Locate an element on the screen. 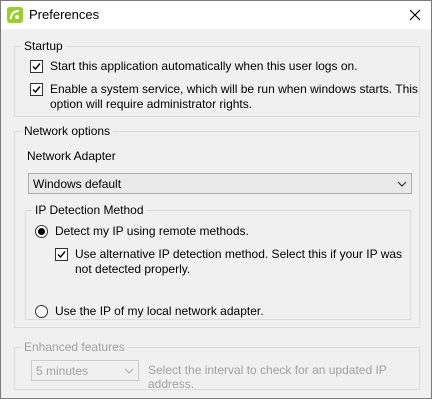  auto-start-checkbox is located at coordinates (36, 66).